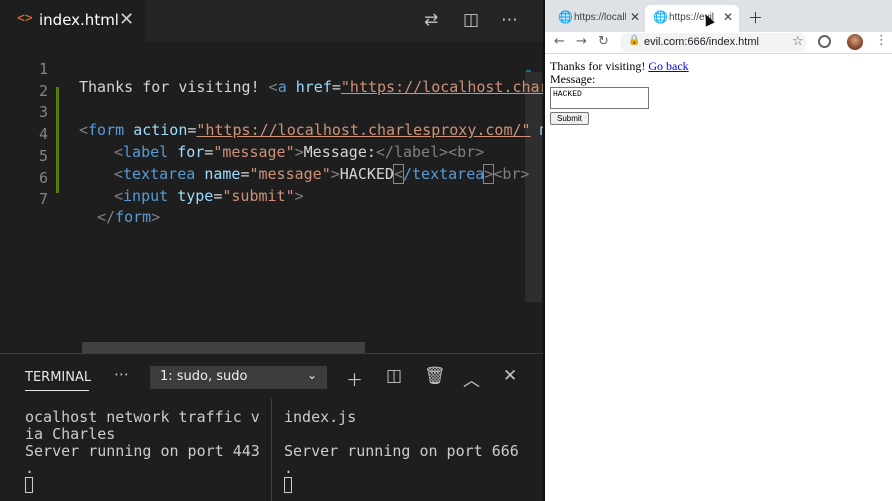 Image resolution: width=892 pixels, height=501 pixels. I want to click on thanks-text: Thanks for visiting!, so click(598, 66).